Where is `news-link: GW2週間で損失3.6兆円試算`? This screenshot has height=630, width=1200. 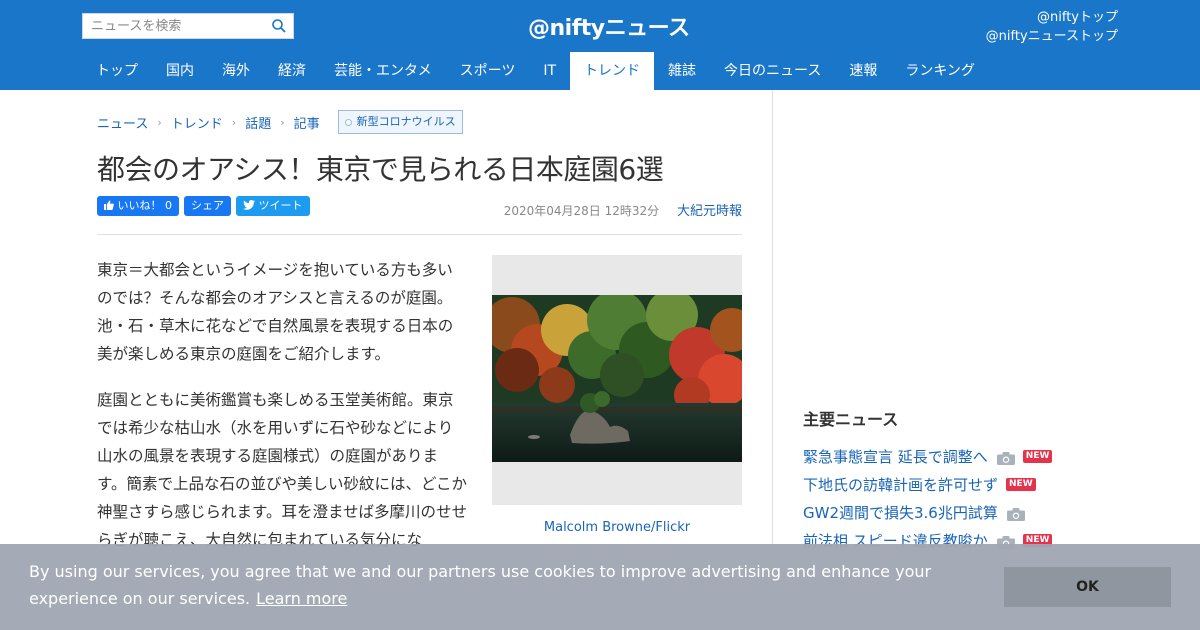 news-link: GW2週間で損失3.6兆円試算 is located at coordinates (900, 512).